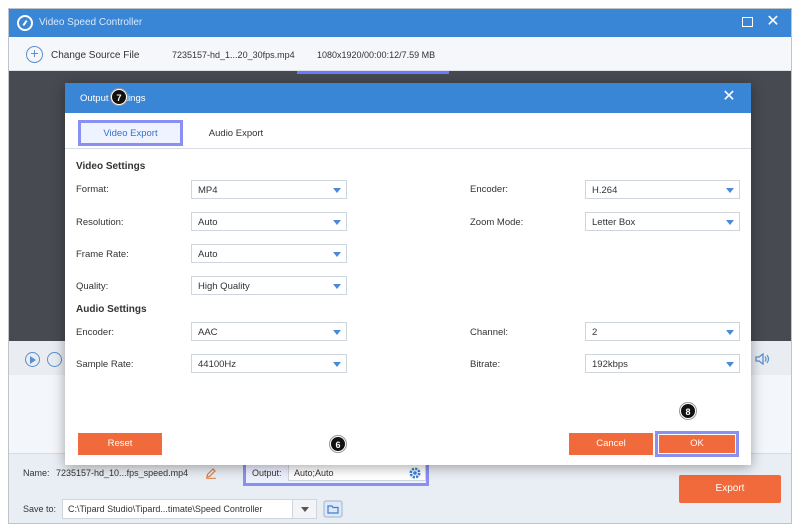 This screenshot has height=528, width=800. What do you see at coordinates (400, 23) in the screenshot?
I see `title-bar: Video Speed Controller ✕` at bounding box center [400, 23].